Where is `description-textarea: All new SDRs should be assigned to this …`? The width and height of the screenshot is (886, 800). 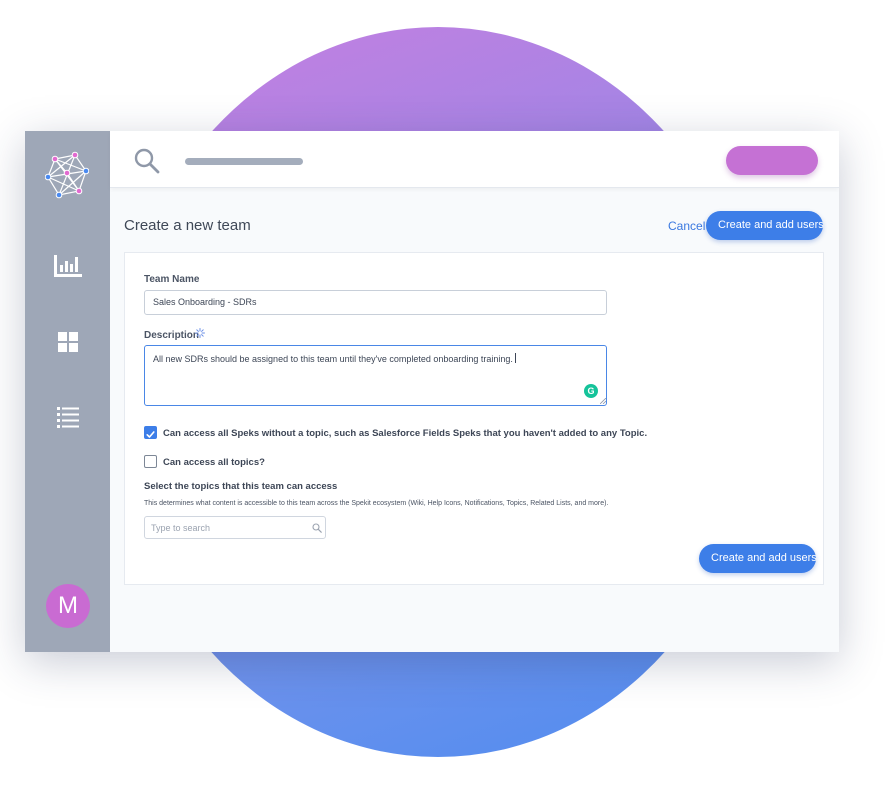
description-textarea: All new SDRs should be assigned to this … is located at coordinates (375, 375).